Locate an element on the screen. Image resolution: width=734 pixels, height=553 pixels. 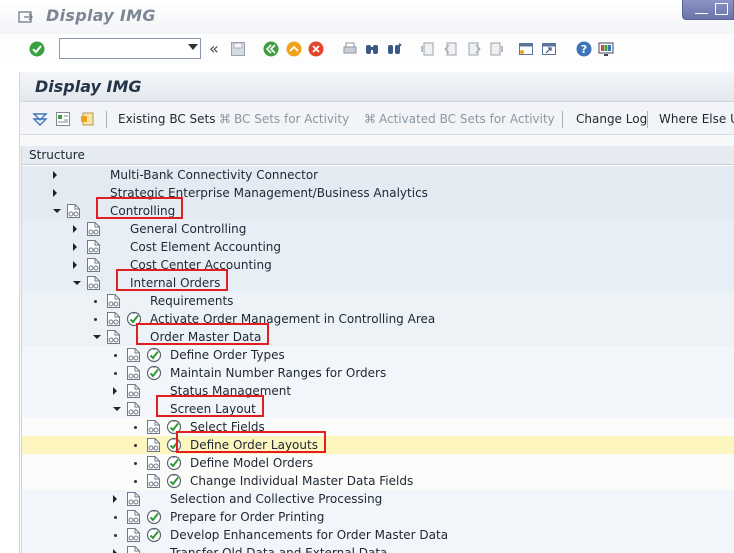
exit-icon is located at coordinates (294, 49).